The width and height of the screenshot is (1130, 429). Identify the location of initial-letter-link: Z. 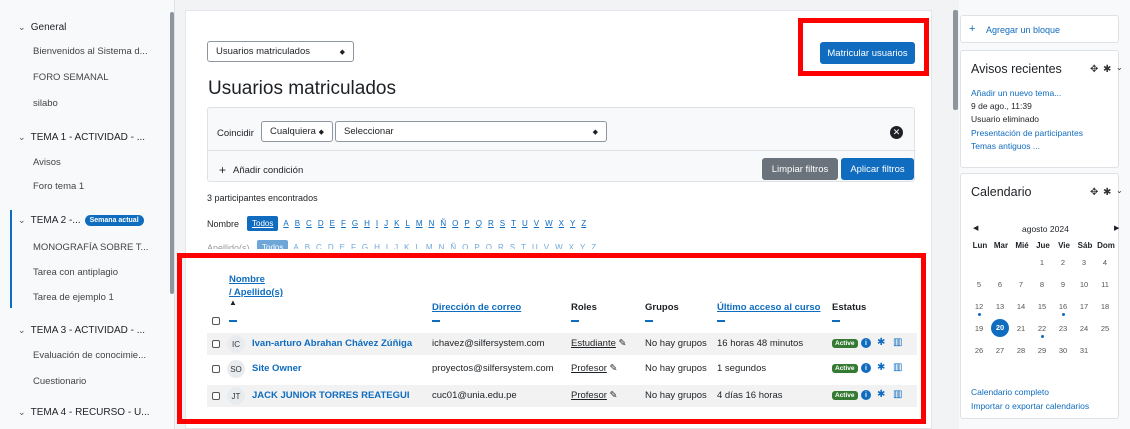
(583, 223).